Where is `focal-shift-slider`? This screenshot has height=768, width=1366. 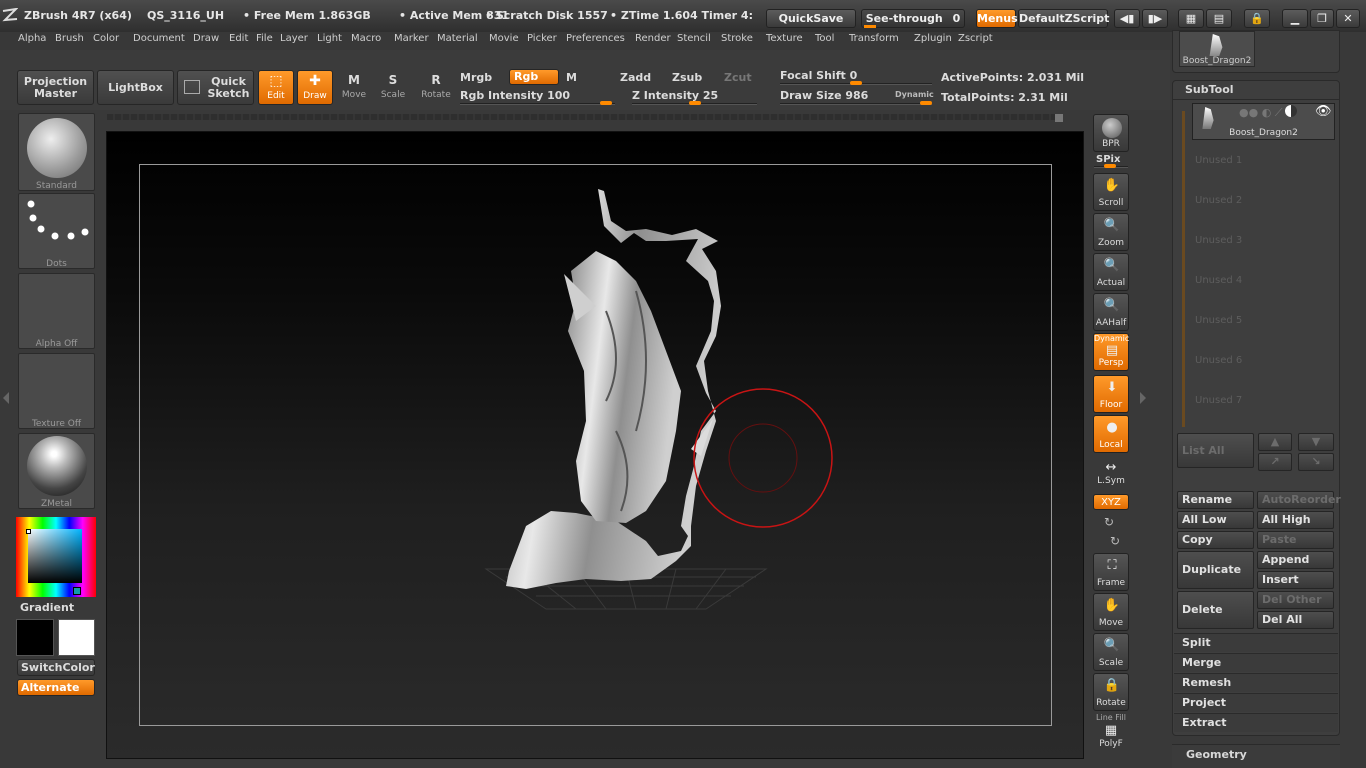 focal-shift-slider is located at coordinates (856, 83).